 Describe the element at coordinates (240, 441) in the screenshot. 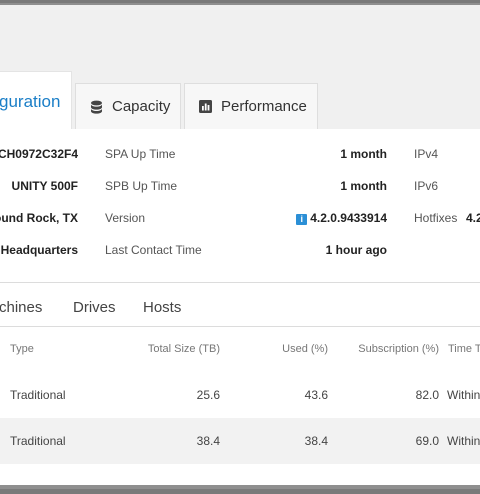

I see `table-row: Traditional 38.4 38.4 69.0 Within` at that location.